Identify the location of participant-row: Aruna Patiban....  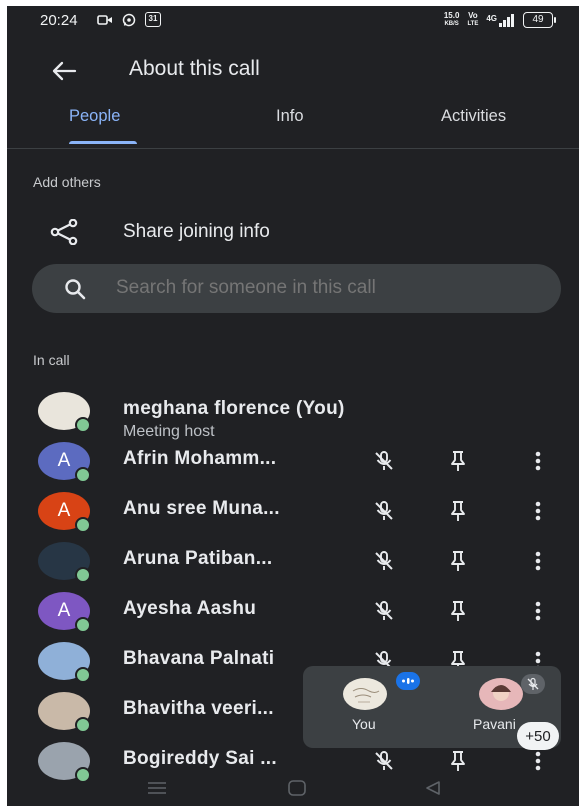
(293, 567).